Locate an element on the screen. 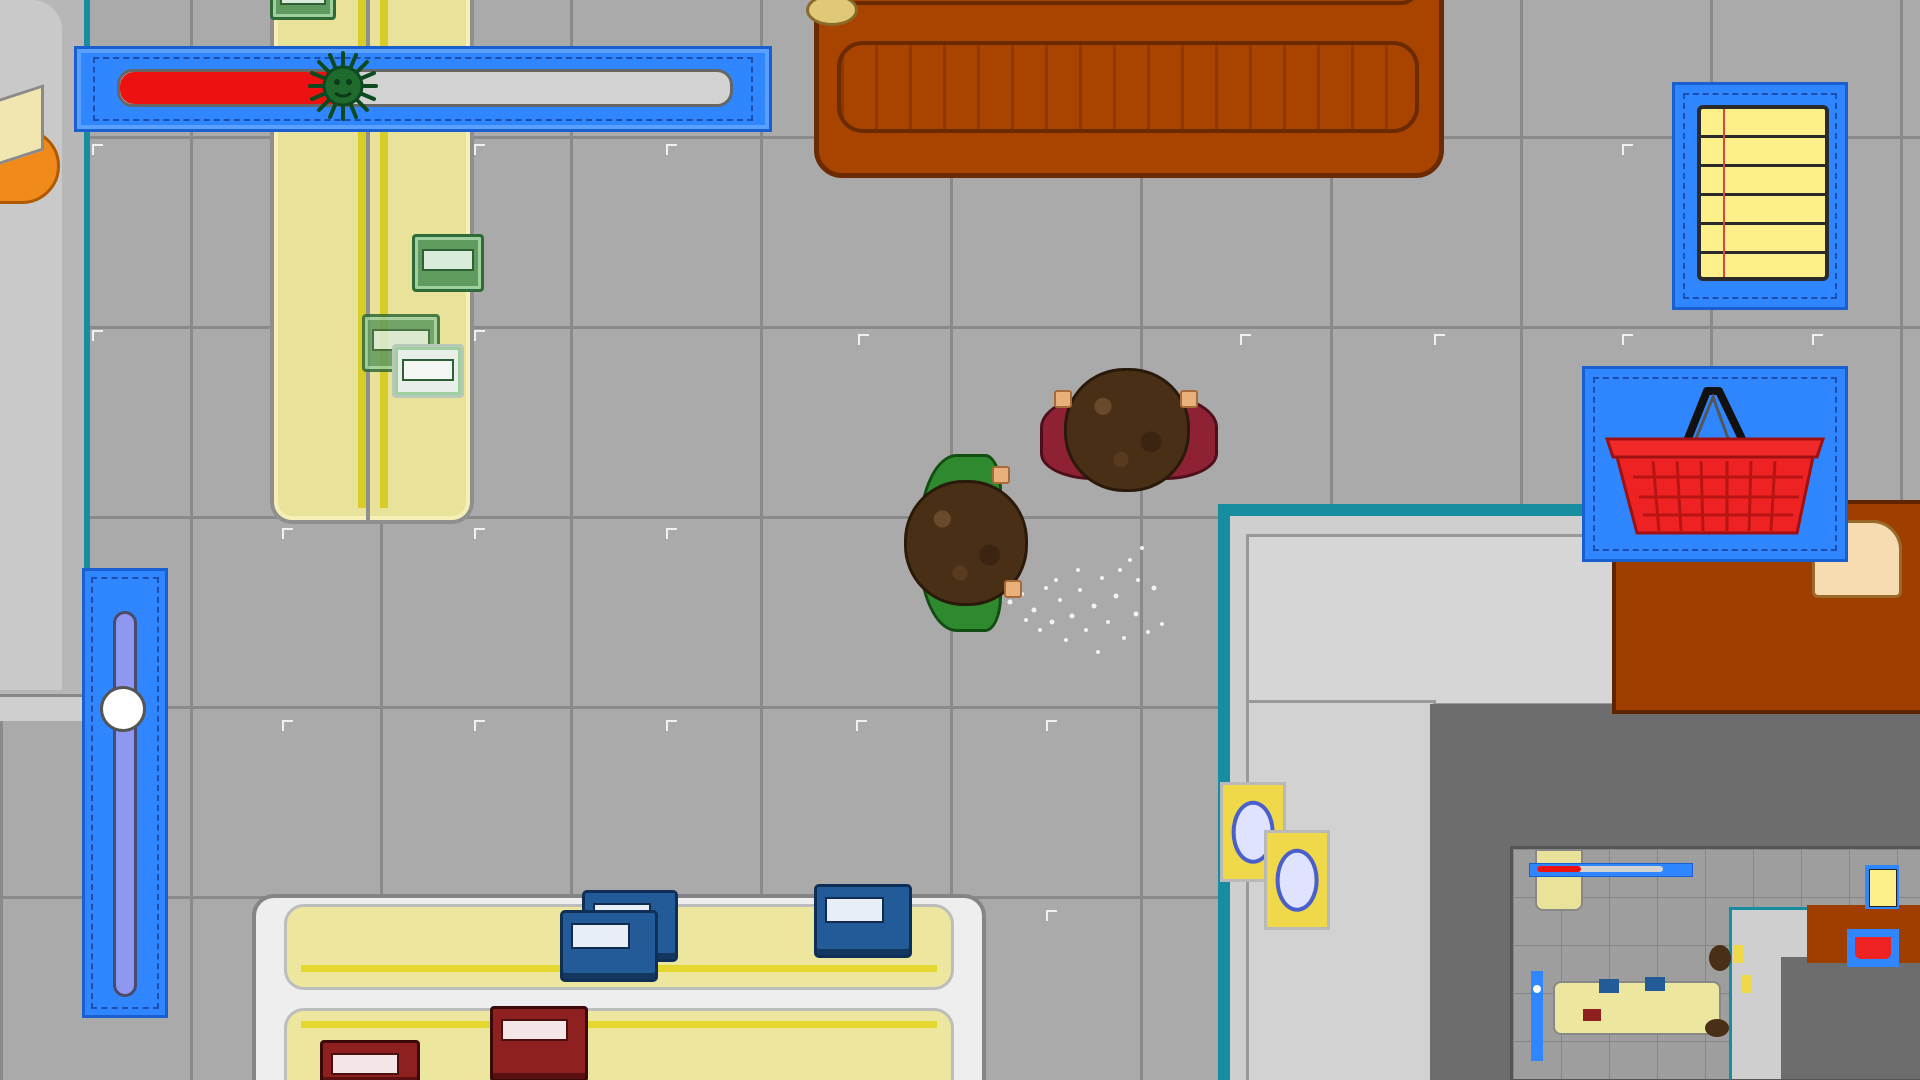 The image size is (1920, 1080). wooden-counter is located at coordinates (1129, 89).